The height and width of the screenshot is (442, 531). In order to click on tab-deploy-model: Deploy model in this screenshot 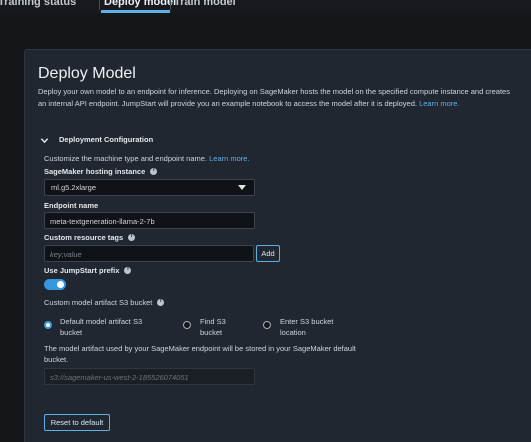, I will do `click(140, 4)`.